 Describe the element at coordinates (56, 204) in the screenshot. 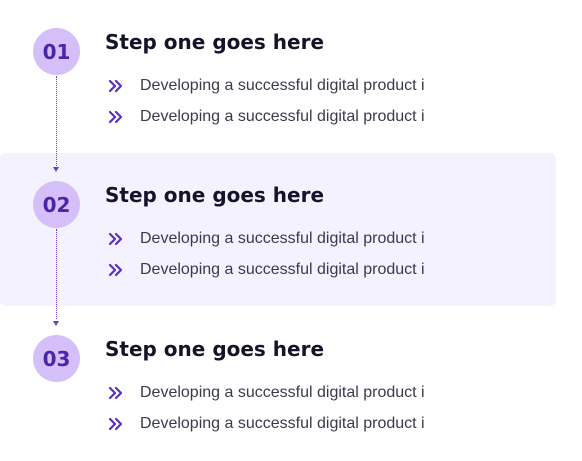

I see `step-number-badge: 02` at that location.